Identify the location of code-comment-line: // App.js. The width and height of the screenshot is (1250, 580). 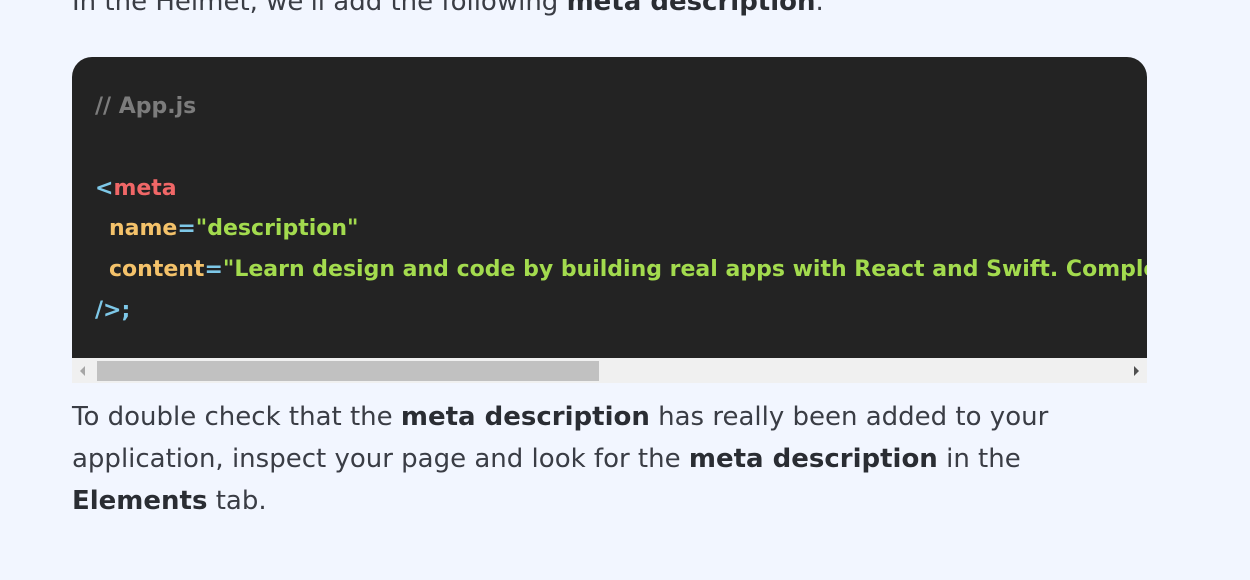
(145, 107).